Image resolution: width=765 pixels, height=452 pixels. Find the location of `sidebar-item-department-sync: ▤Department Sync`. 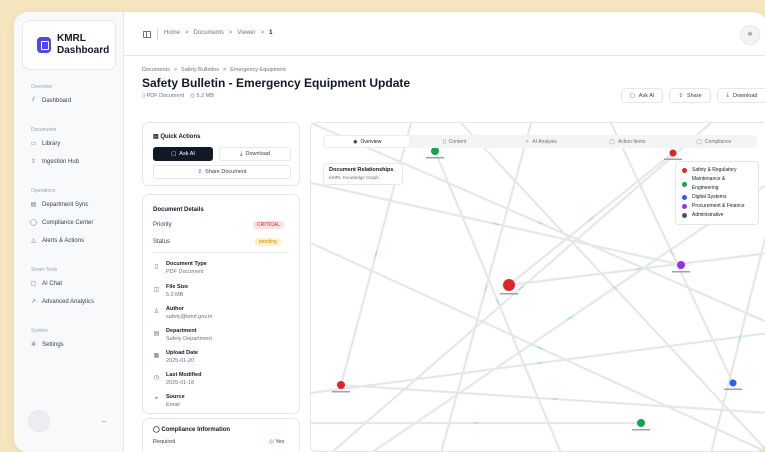

sidebar-item-department-sync: ▤Department Sync is located at coordinates (59, 204).